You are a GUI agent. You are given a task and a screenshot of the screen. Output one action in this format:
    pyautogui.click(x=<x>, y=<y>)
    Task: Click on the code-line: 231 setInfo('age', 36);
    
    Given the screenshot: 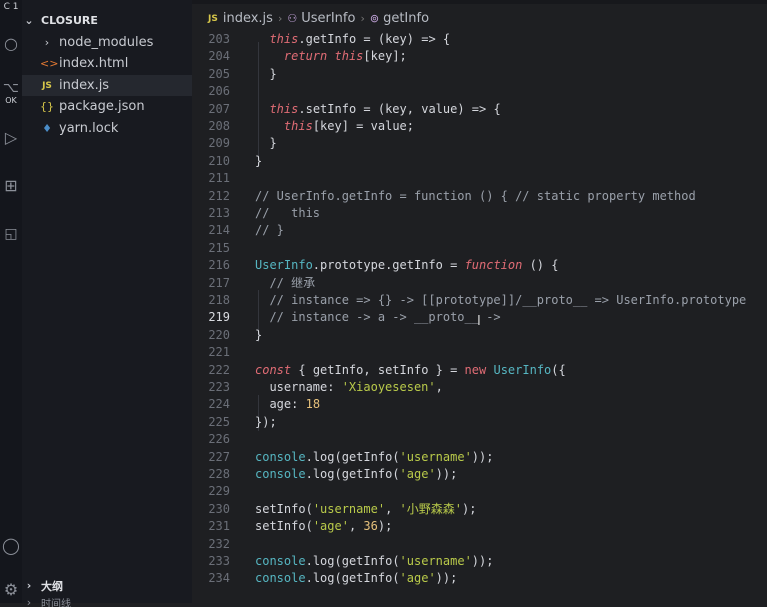 What is the action you would take?
    pyautogui.click(x=479, y=526)
    